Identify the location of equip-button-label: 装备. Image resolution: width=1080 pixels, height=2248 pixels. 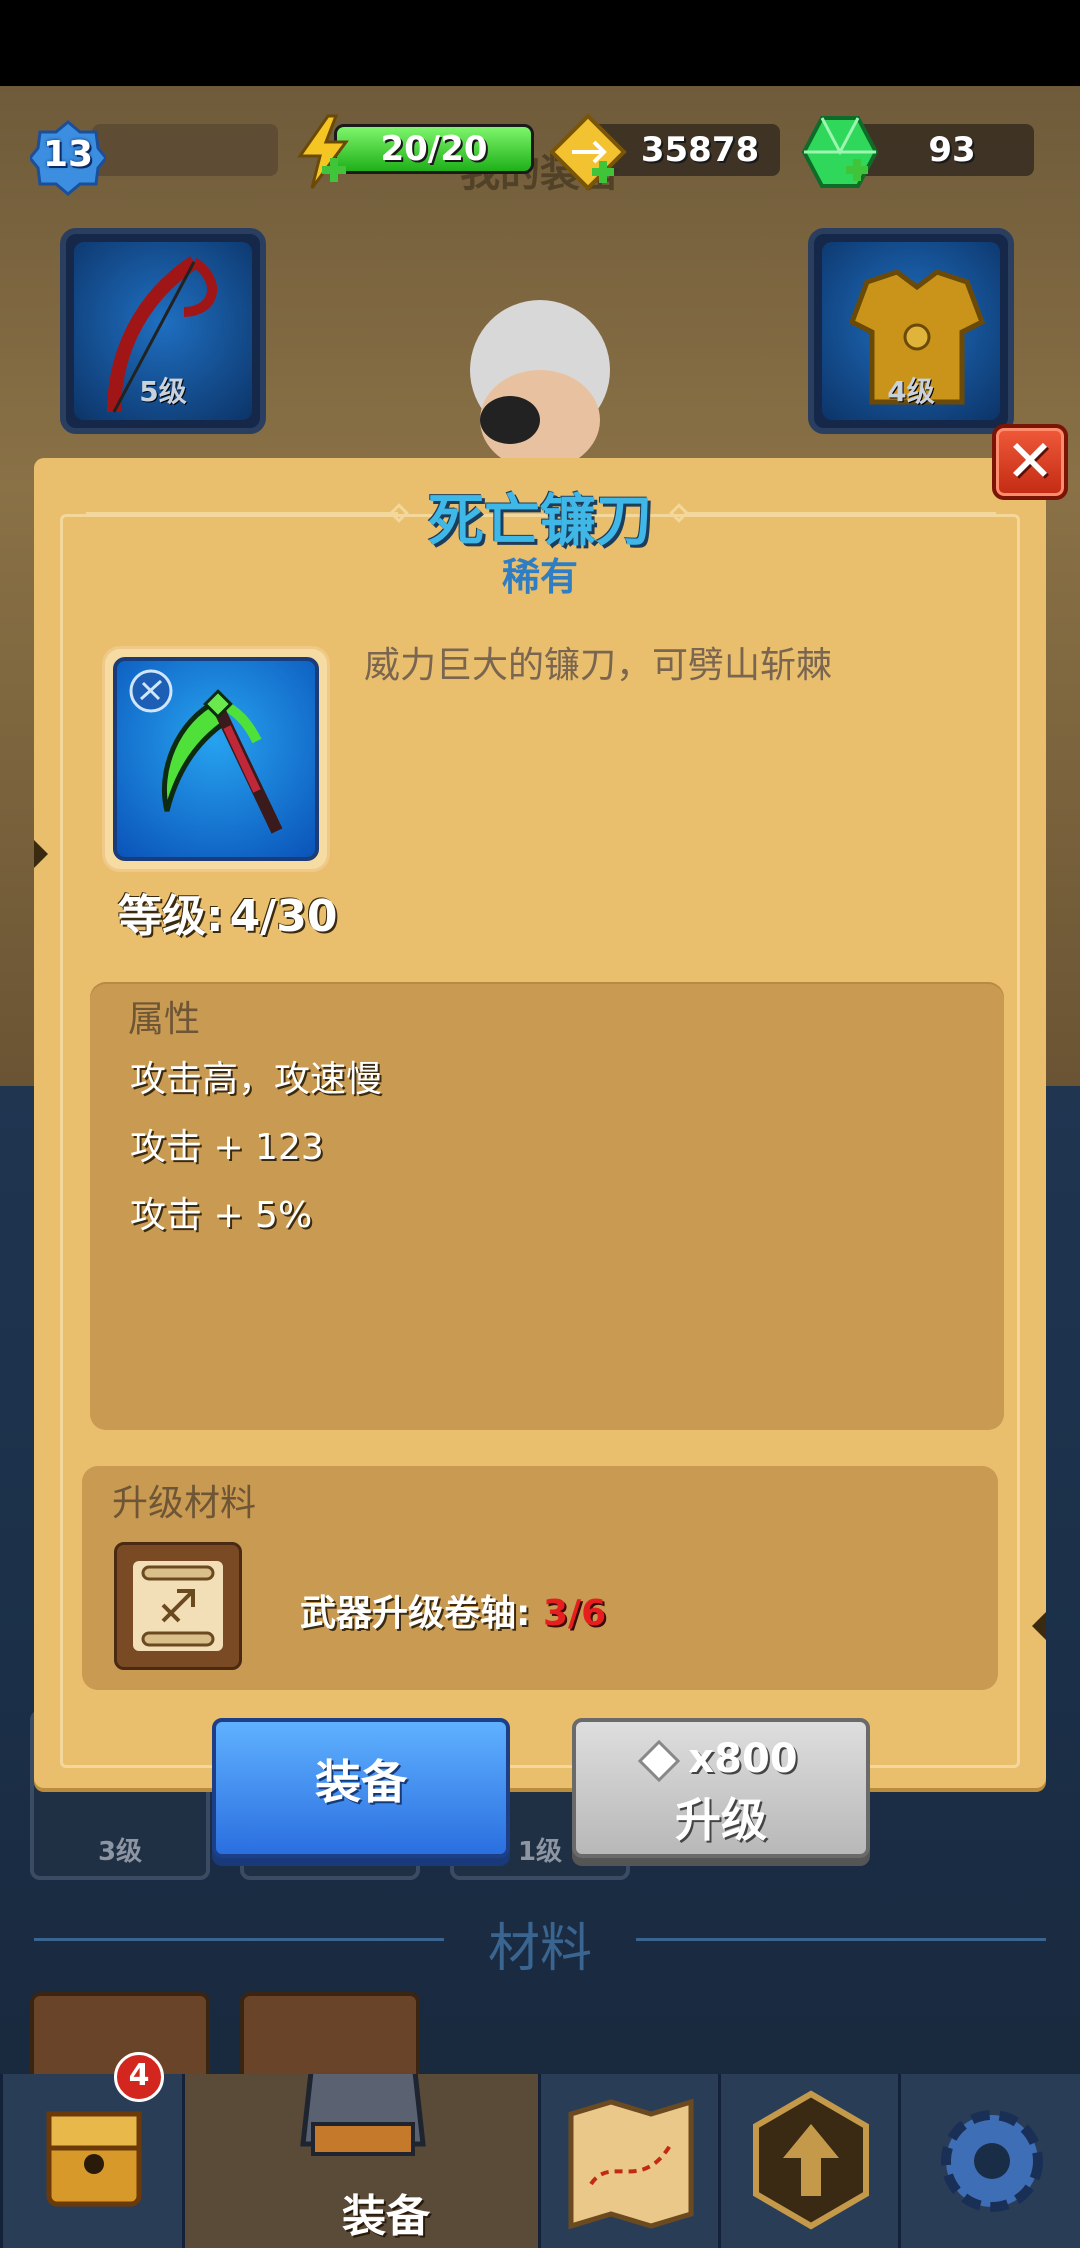
(361, 1782).